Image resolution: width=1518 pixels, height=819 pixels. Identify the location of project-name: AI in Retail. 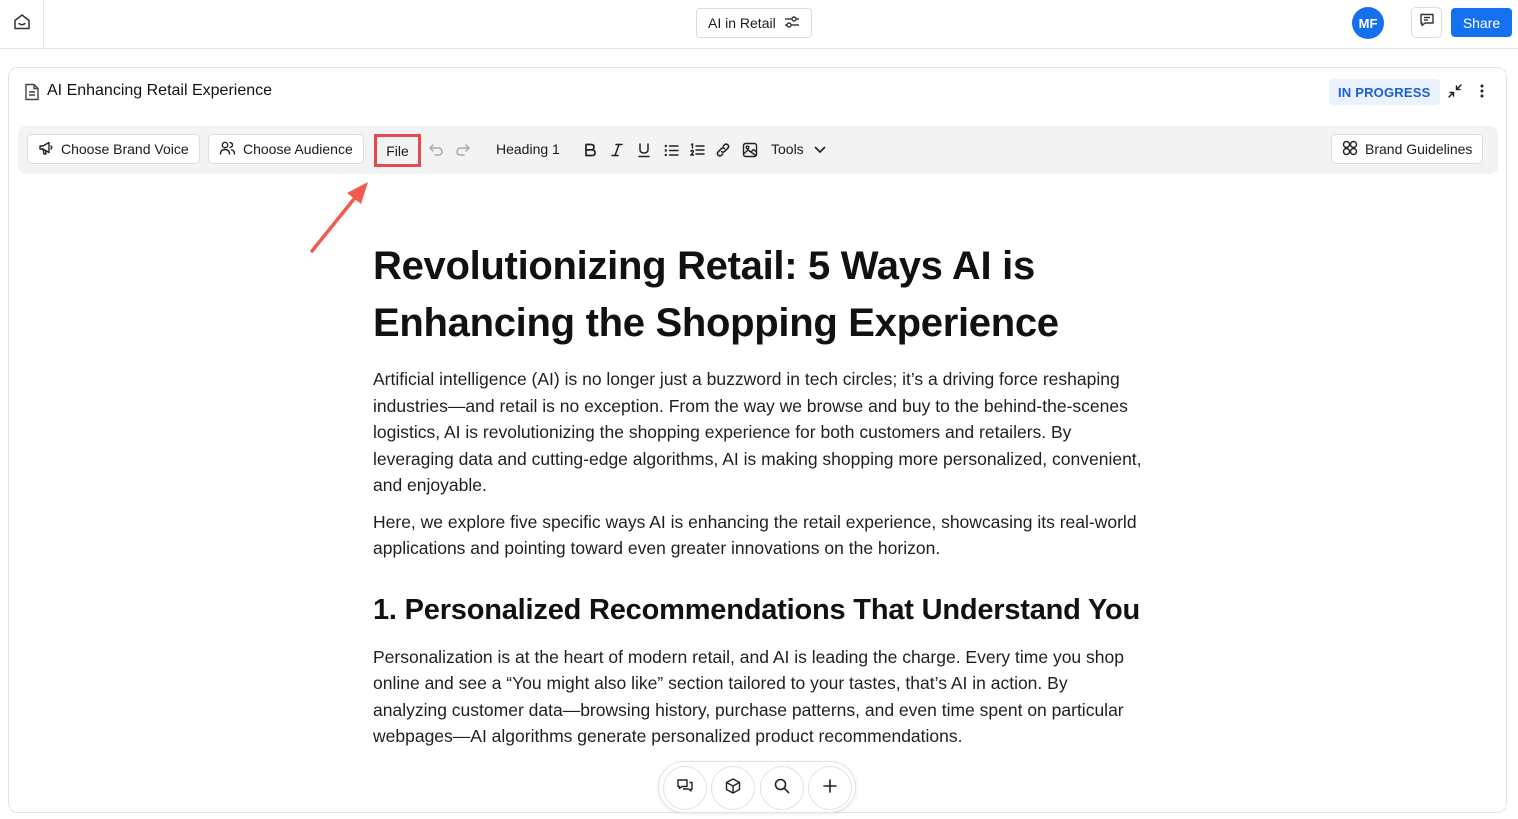
(742, 23).